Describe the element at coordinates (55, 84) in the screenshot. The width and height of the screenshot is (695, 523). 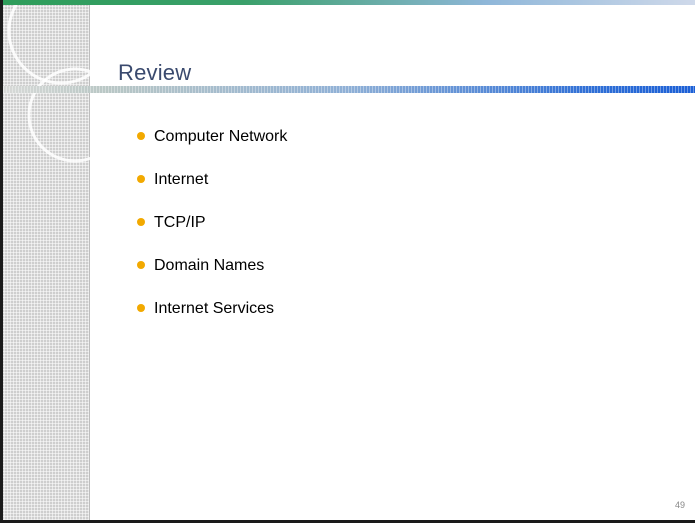
I see `decorative-circles` at that location.